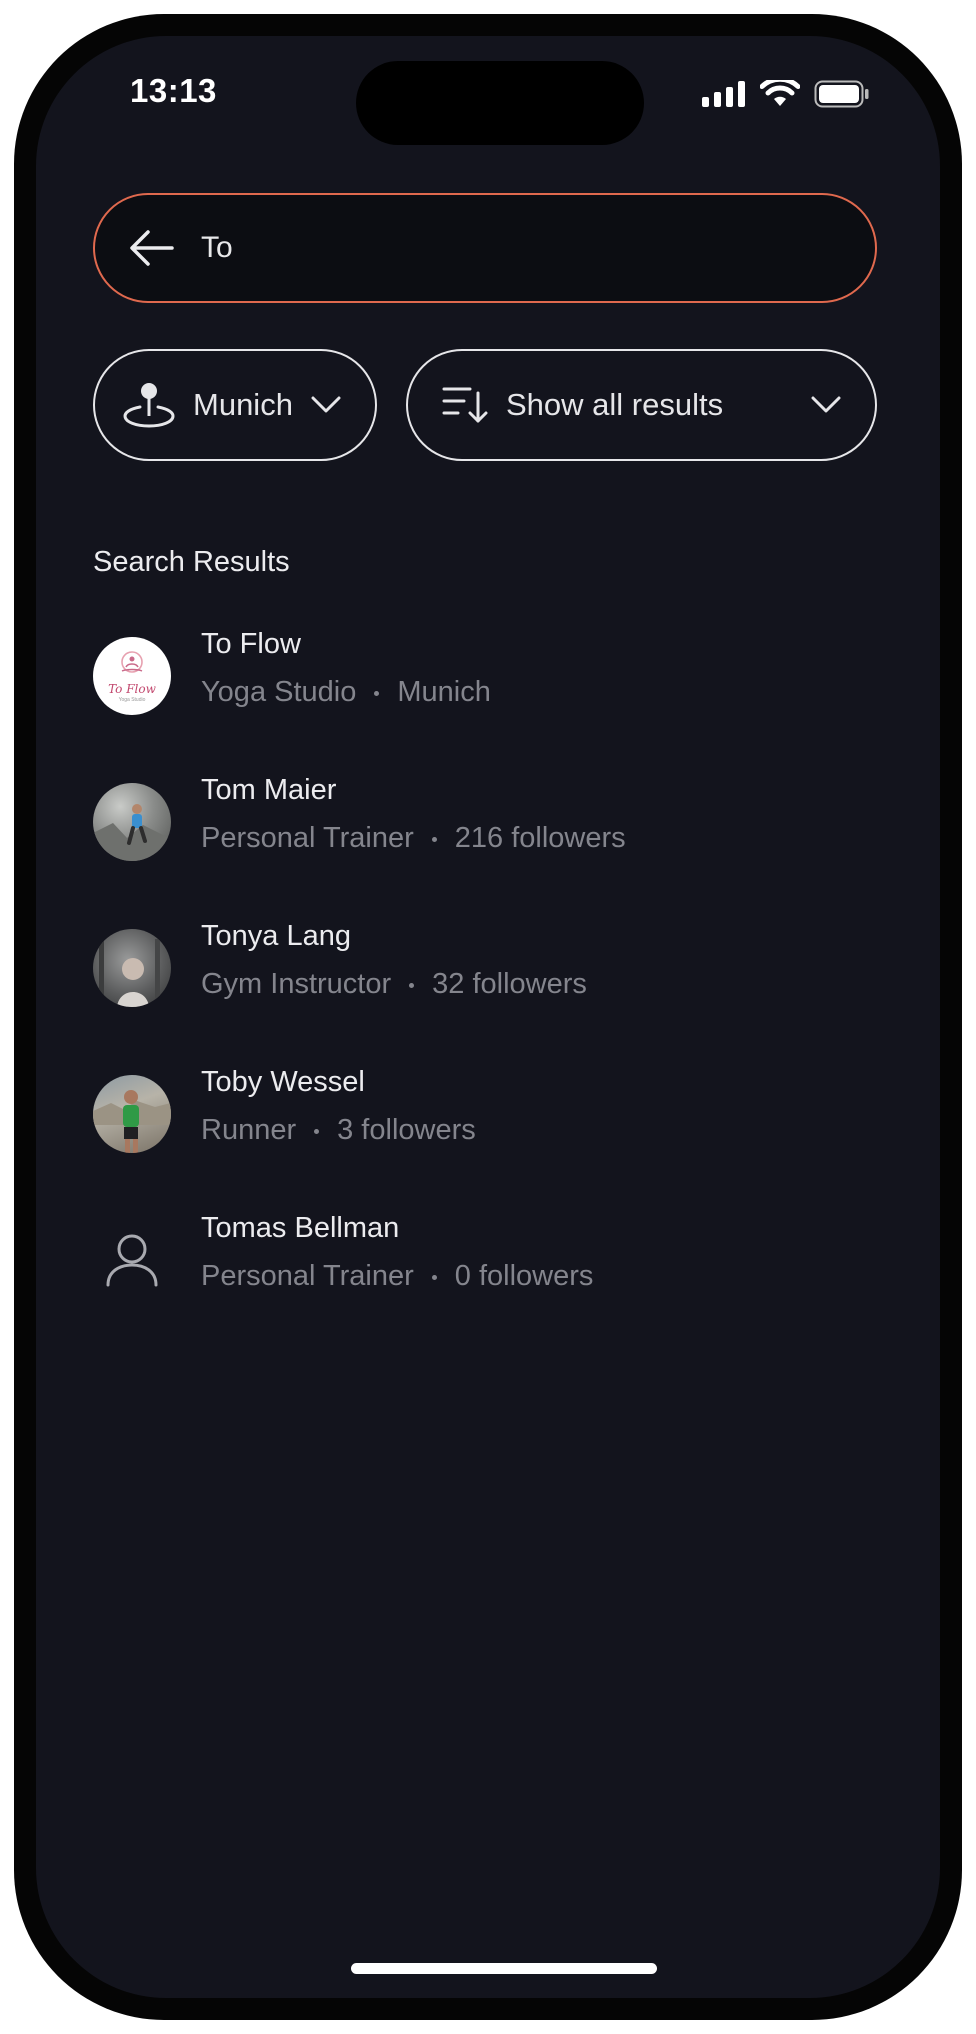  Describe the element at coordinates (132, 832) in the screenshot. I see `climber-photo-icon` at that location.